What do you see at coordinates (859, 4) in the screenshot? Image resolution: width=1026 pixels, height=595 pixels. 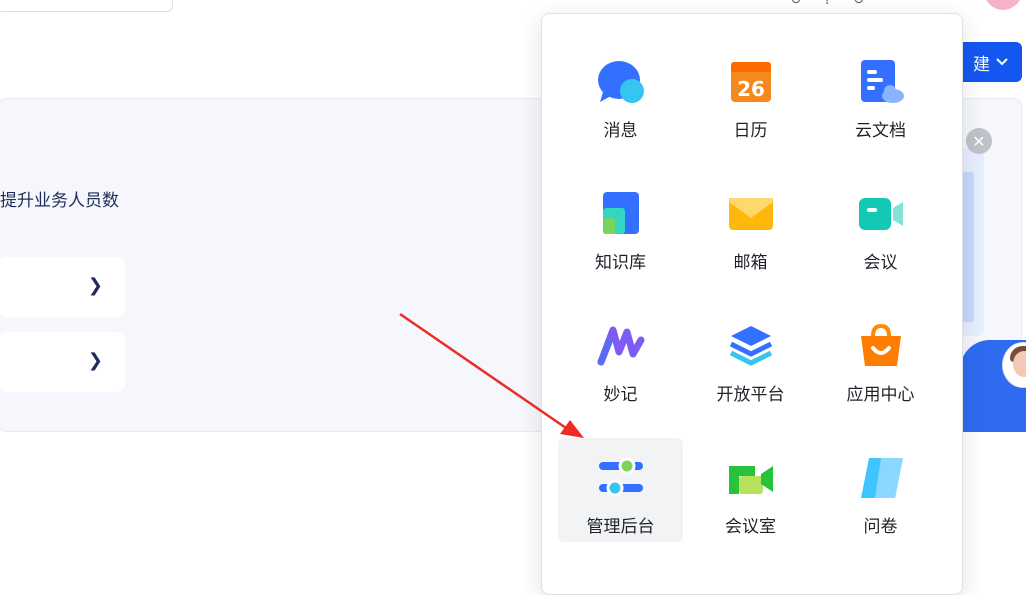 I see `more-icon: ↺` at bounding box center [859, 4].